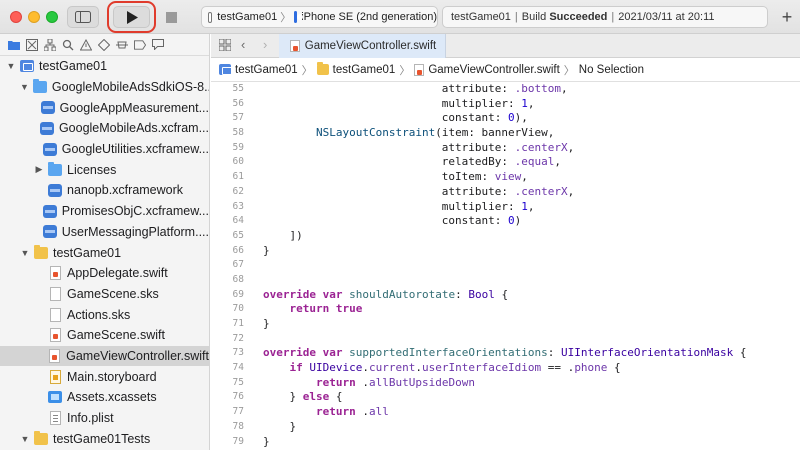  What do you see at coordinates (505, 177) in the screenshot?
I see `code-line: 61 toItem: view,` at bounding box center [505, 177].